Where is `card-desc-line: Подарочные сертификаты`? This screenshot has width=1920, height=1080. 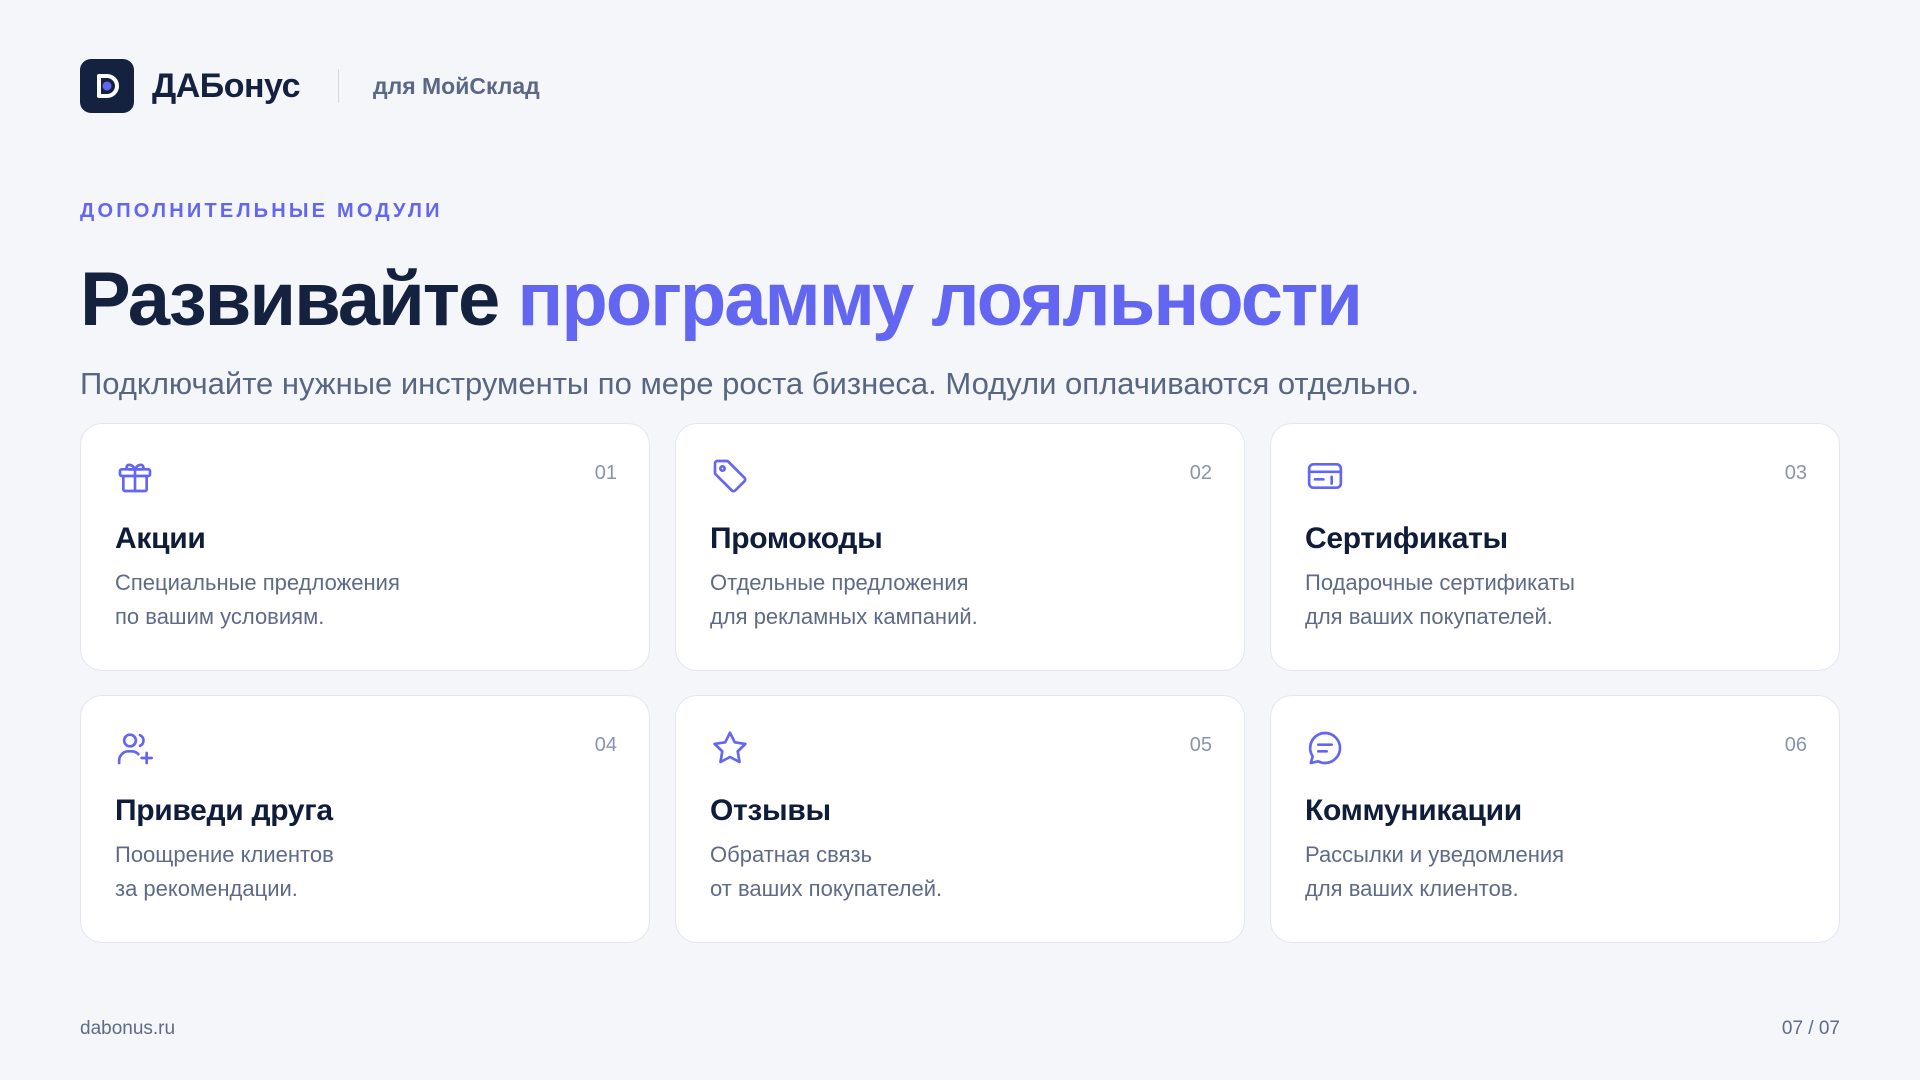 card-desc-line: Подарочные сертификаты is located at coordinates (1440, 582).